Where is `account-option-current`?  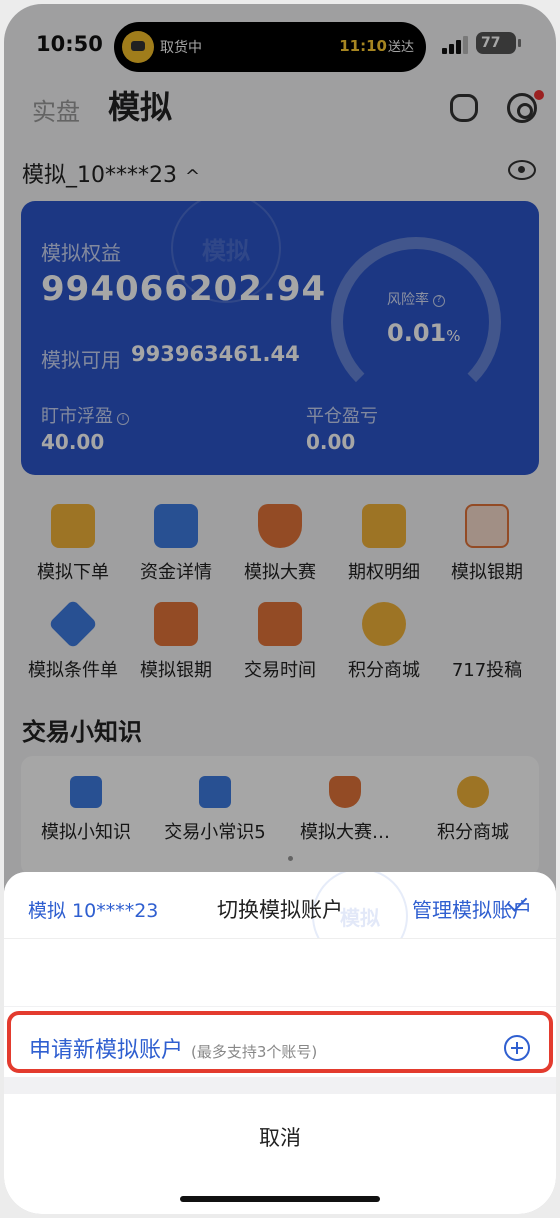 account-option-current is located at coordinates (280, 972).